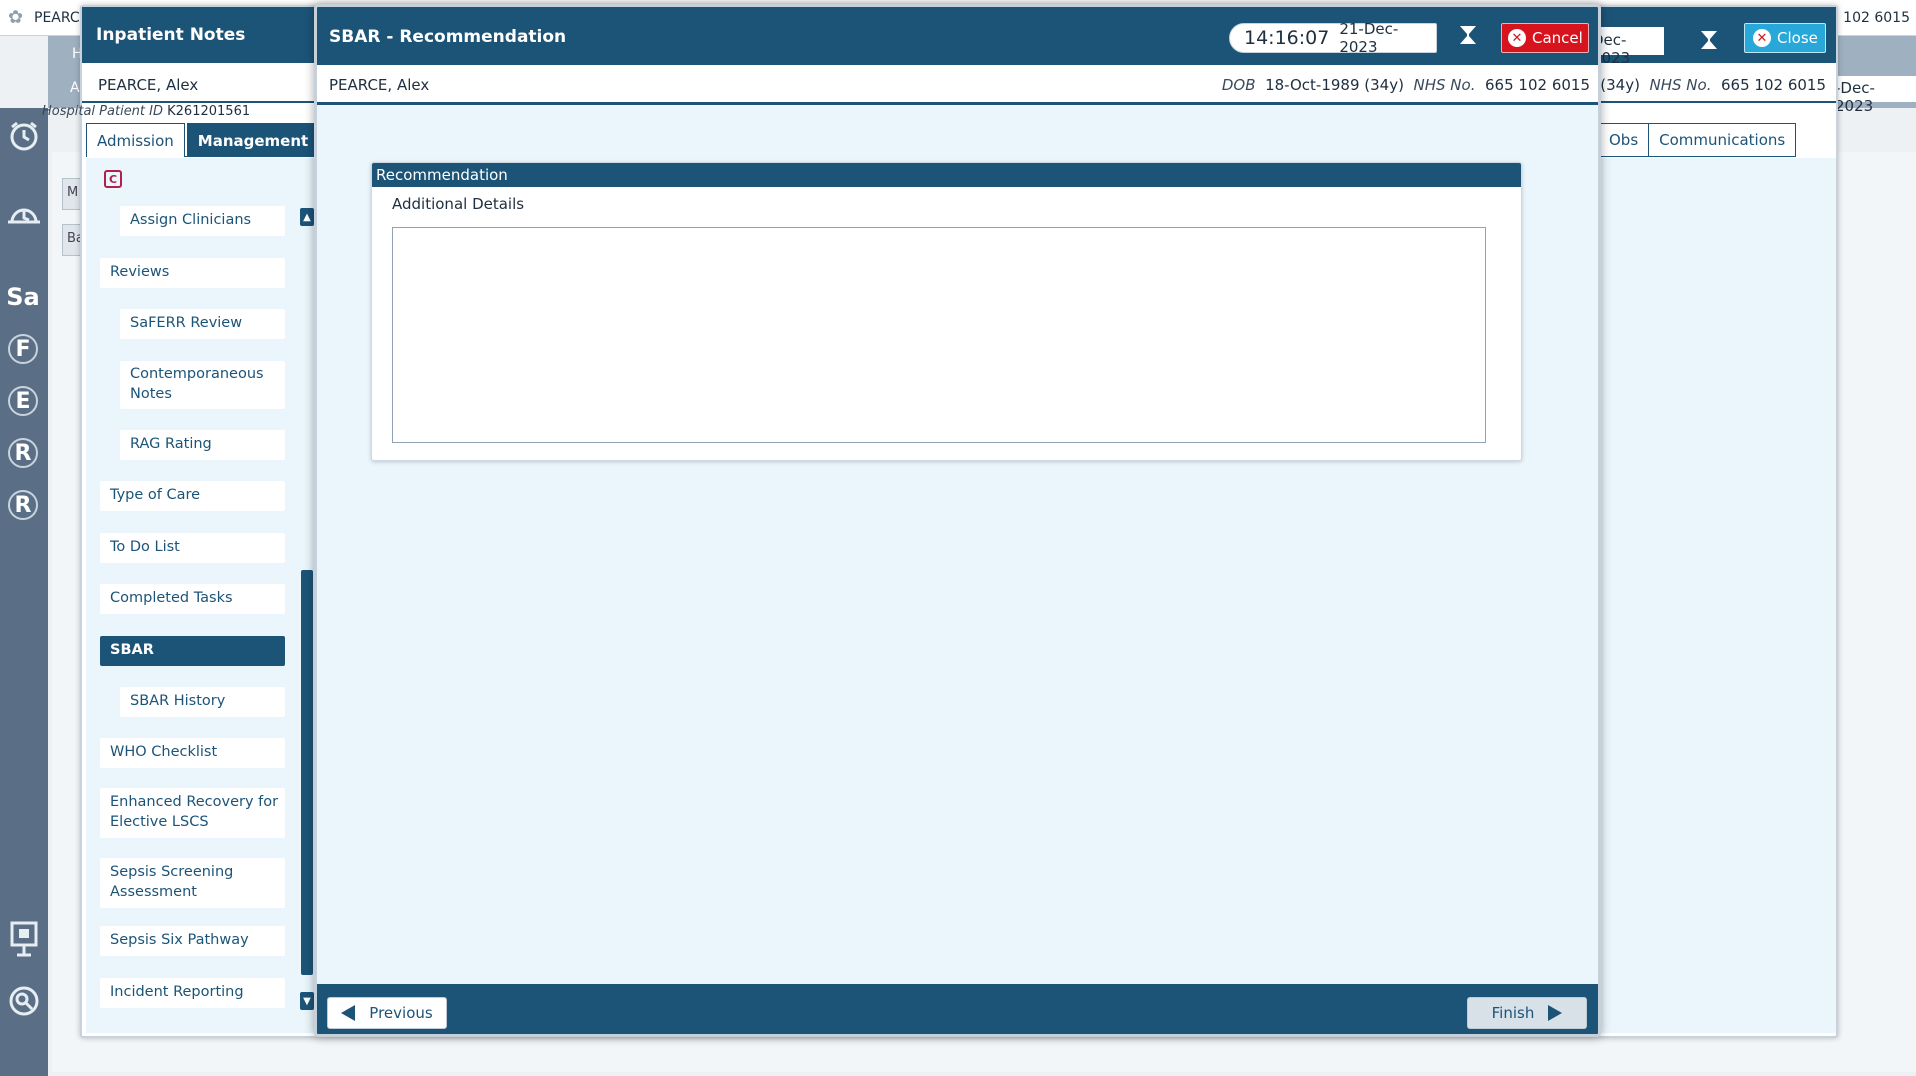  I want to click on tab-admission: Admission, so click(135, 140).